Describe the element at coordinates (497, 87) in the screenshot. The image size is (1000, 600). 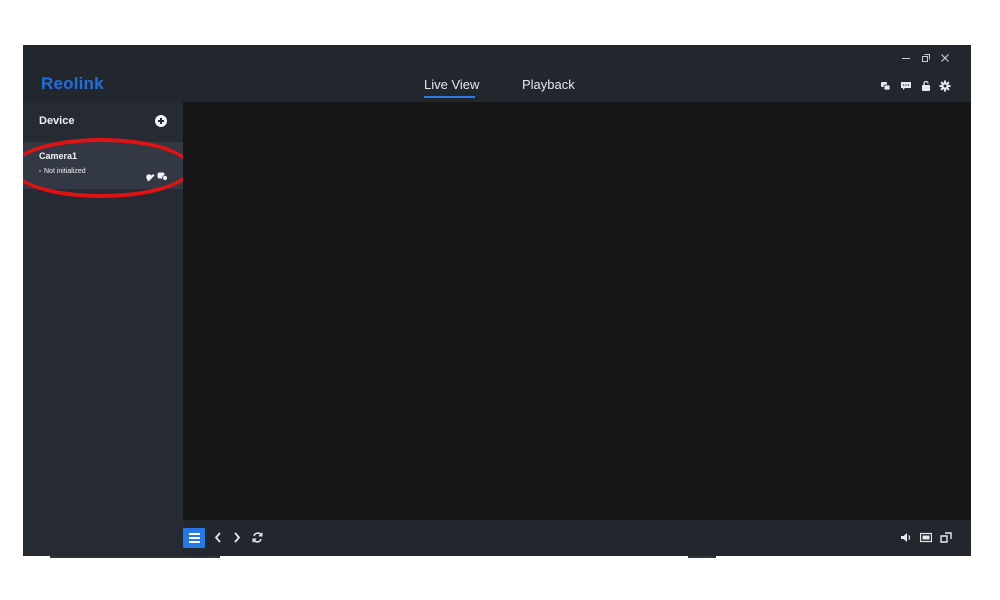
I see `header: Reolink Live View Playback` at that location.